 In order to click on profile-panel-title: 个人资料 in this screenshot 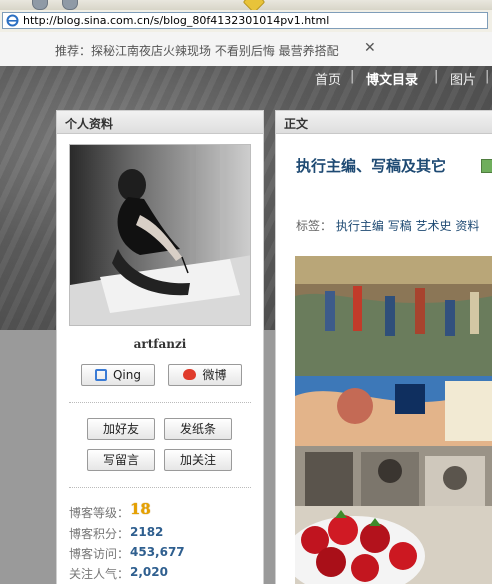, I will do `click(89, 124)`.